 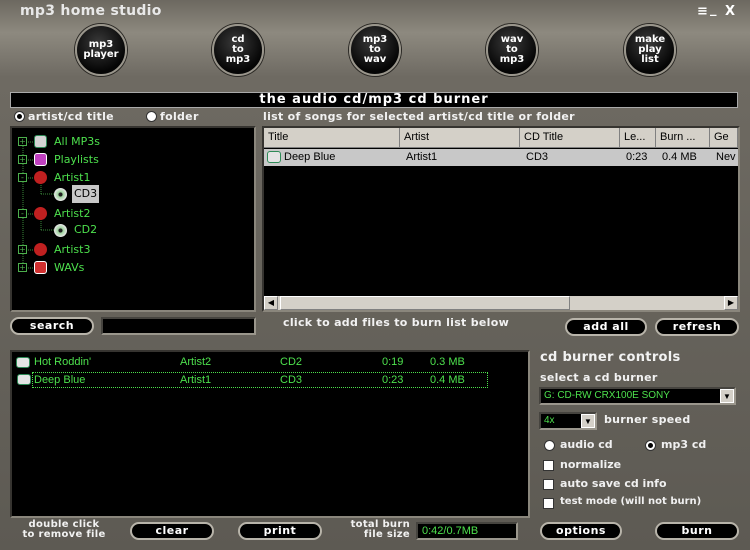 I want to click on normalize-label: normalize, so click(x=591, y=464).